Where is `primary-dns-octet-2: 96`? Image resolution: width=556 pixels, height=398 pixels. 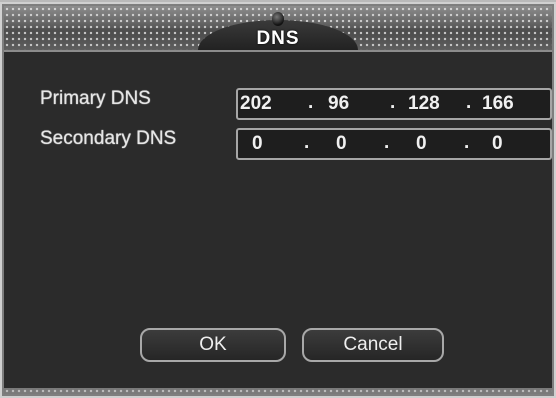 primary-dns-octet-2: 96 is located at coordinates (338, 104).